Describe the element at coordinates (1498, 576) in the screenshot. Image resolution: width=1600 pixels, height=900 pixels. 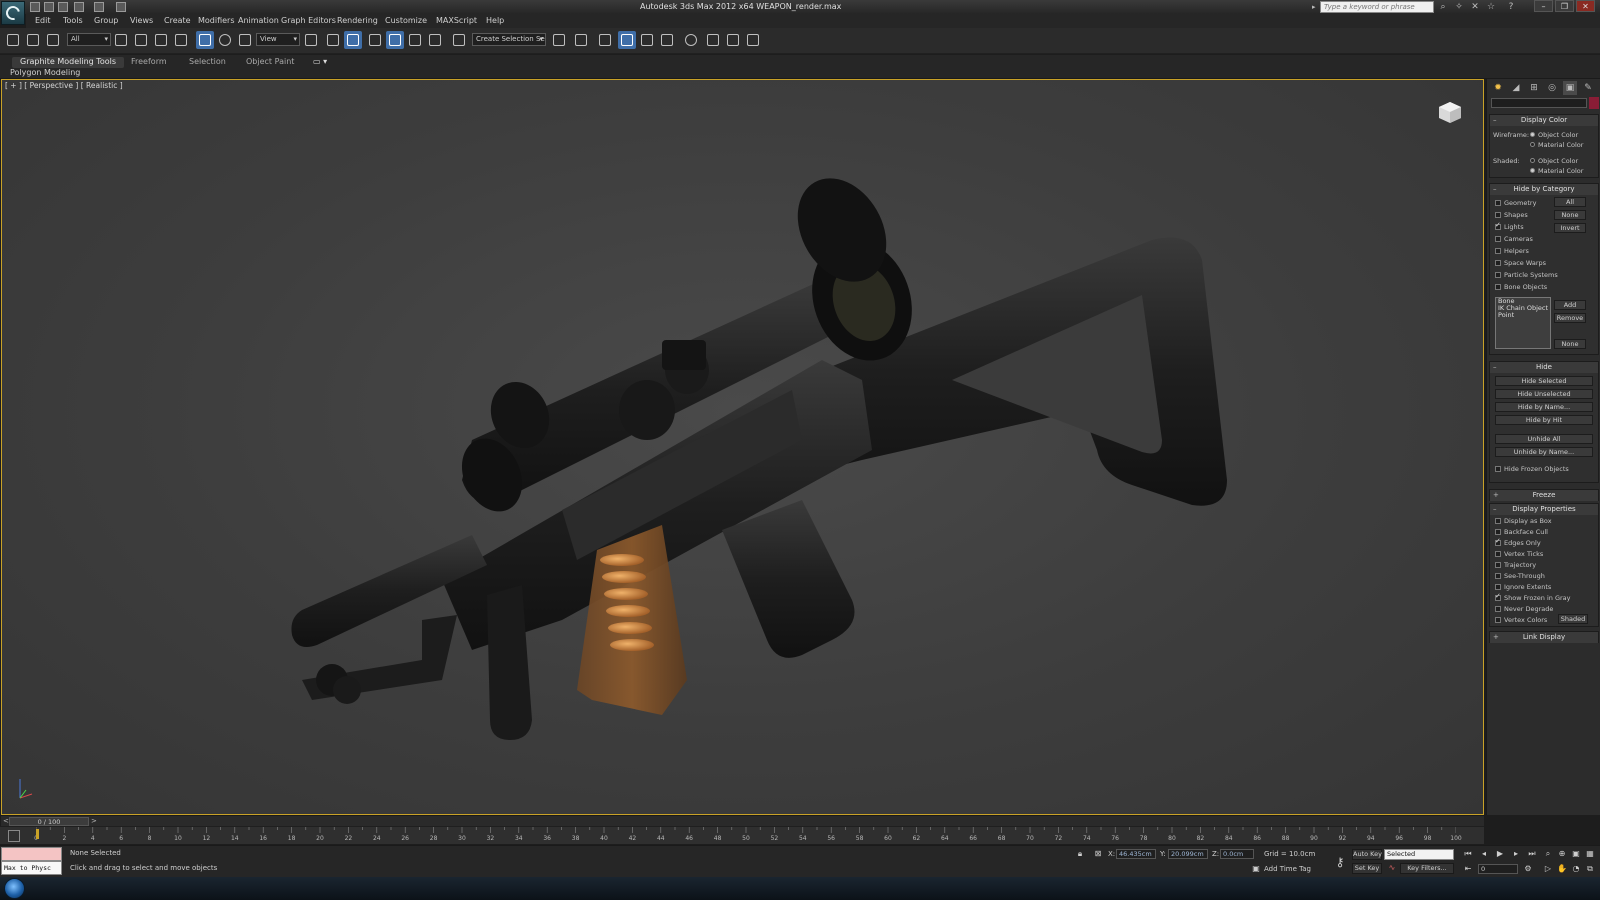
I see `see-through-checkbox` at that location.